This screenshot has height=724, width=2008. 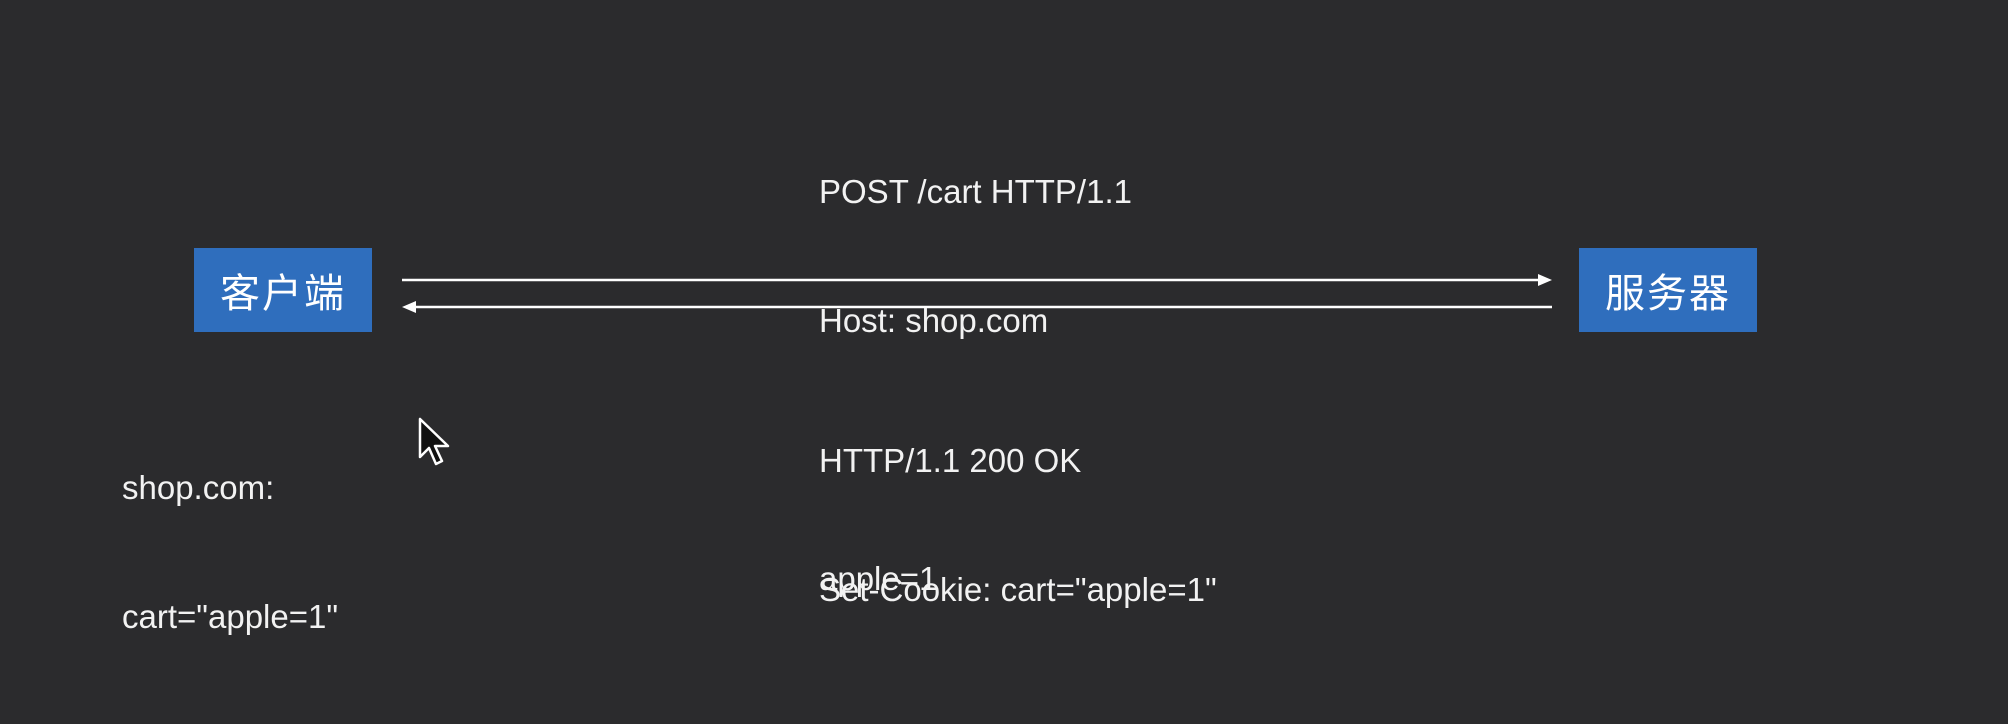 What do you see at coordinates (434, 441) in the screenshot?
I see `mouse-pointer-icon` at bounding box center [434, 441].